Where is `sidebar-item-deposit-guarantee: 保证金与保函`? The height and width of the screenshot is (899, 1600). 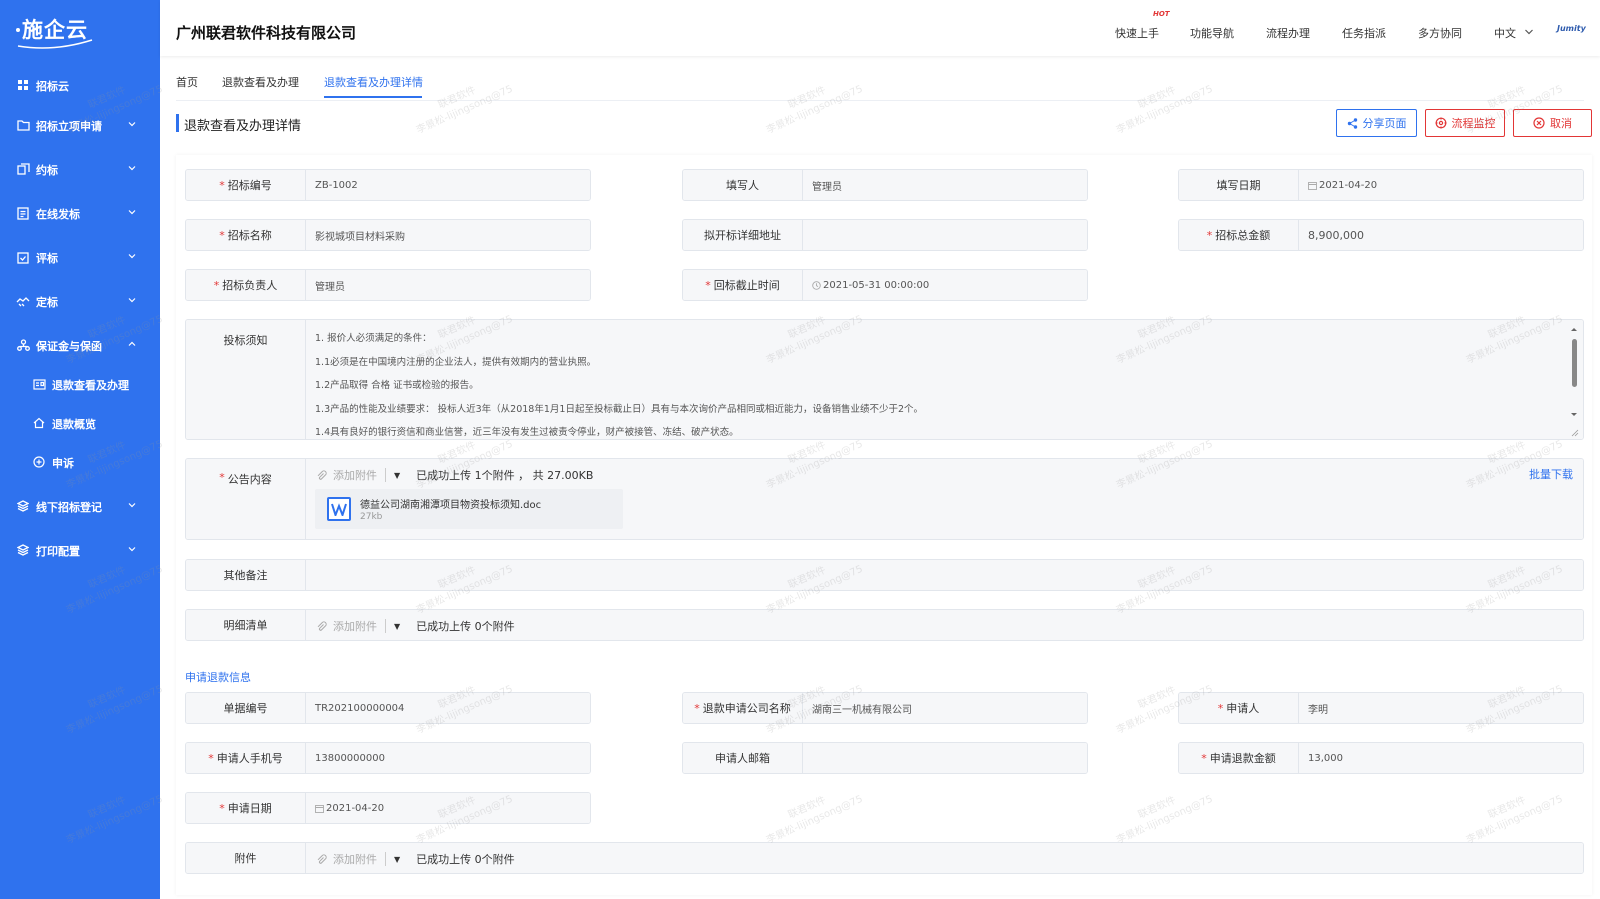
sidebar-item-deposit-guarantee: 保证金与保函 is located at coordinates (80, 345).